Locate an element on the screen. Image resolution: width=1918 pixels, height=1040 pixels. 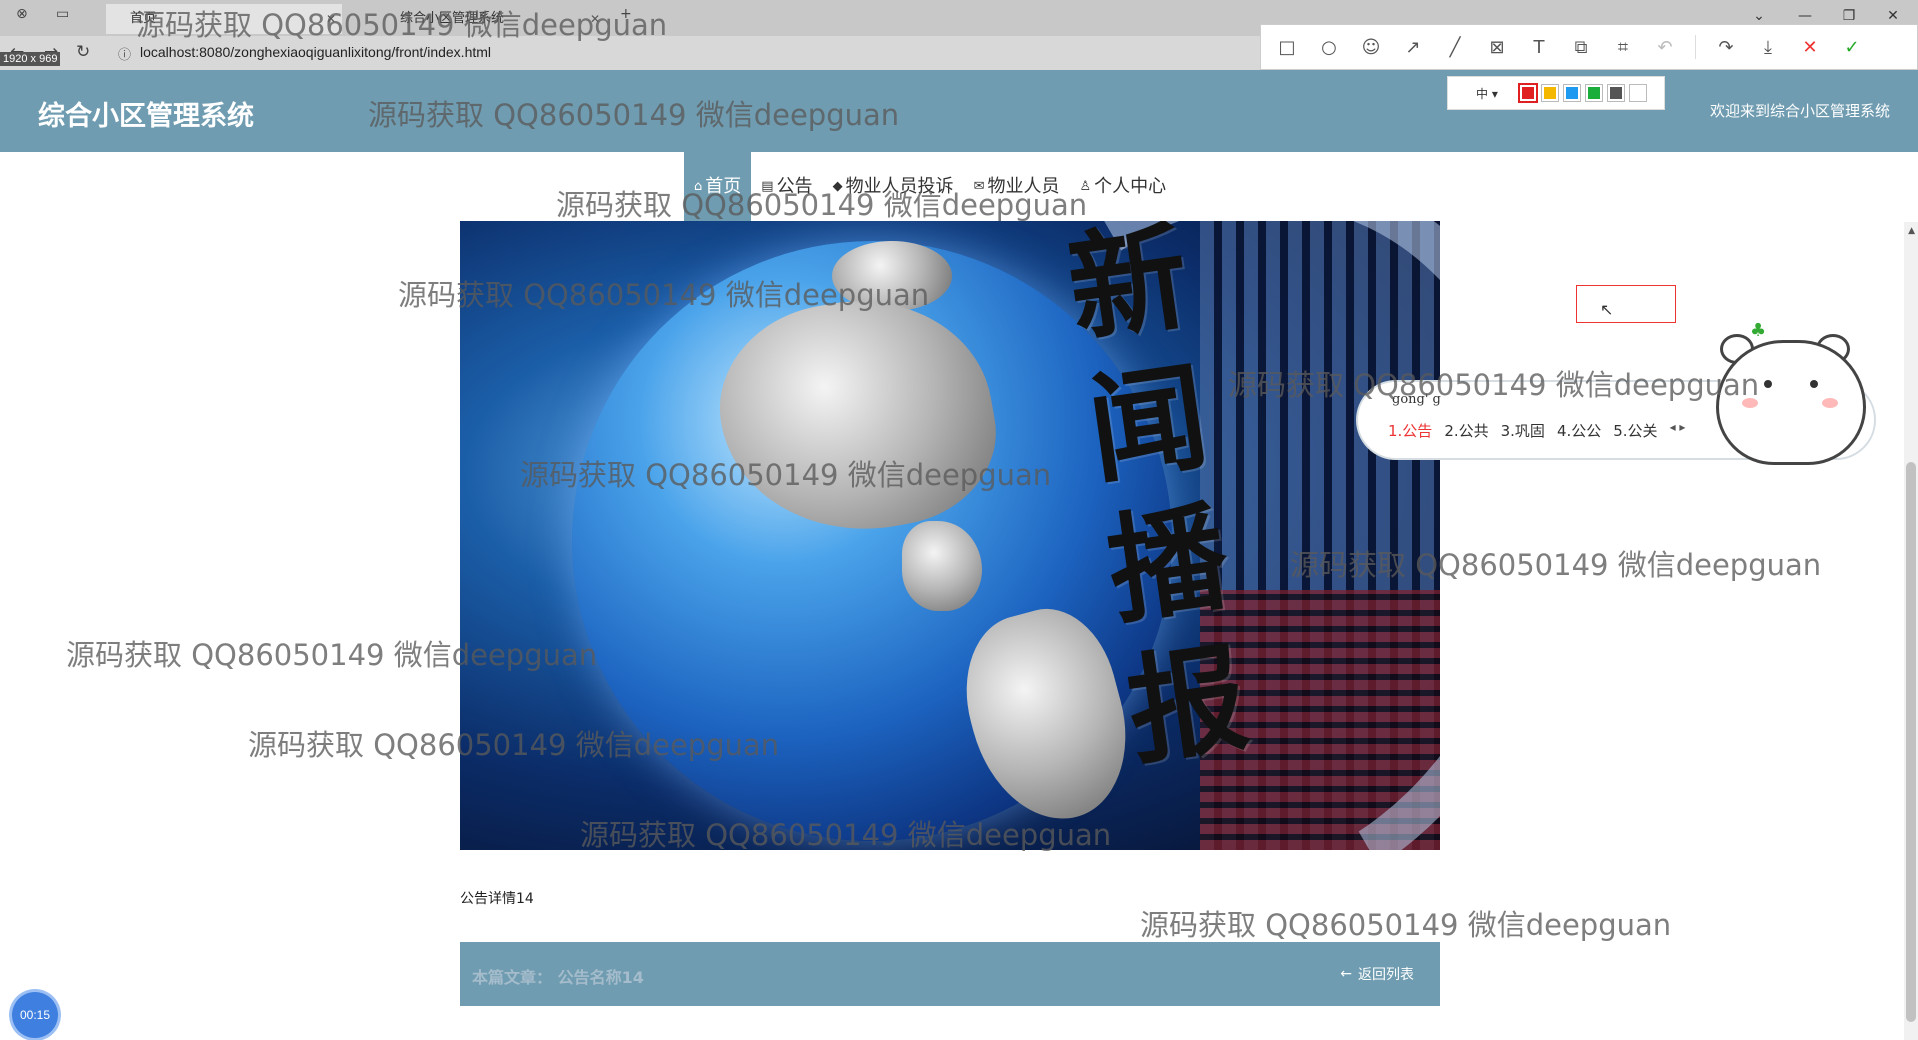
tab-group-icon: ▭ is located at coordinates (62, 14).